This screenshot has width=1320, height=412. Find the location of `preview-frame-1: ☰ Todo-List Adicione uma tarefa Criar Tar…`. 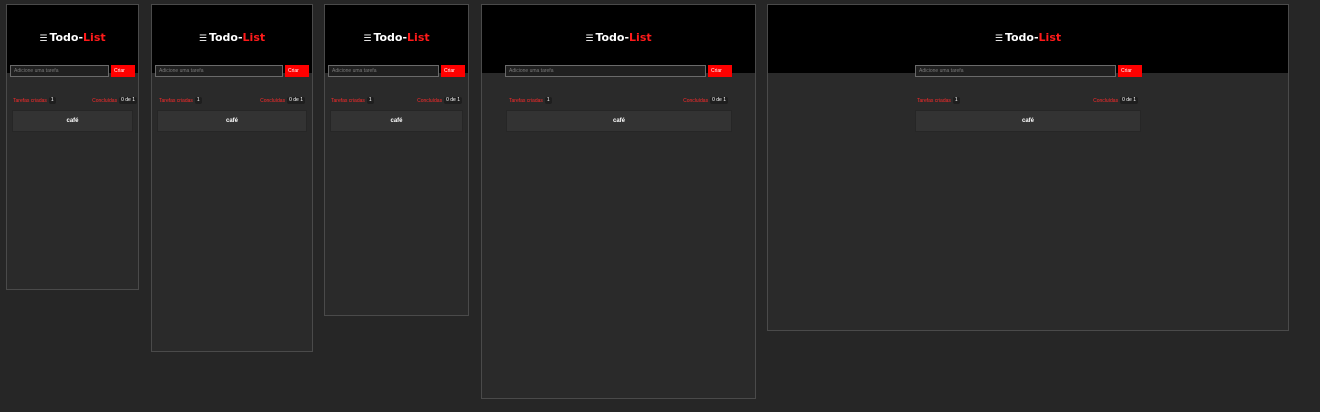

preview-frame-1: ☰ Todo-List Adicione uma tarefa Criar Tar… is located at coordinates (72, 147).